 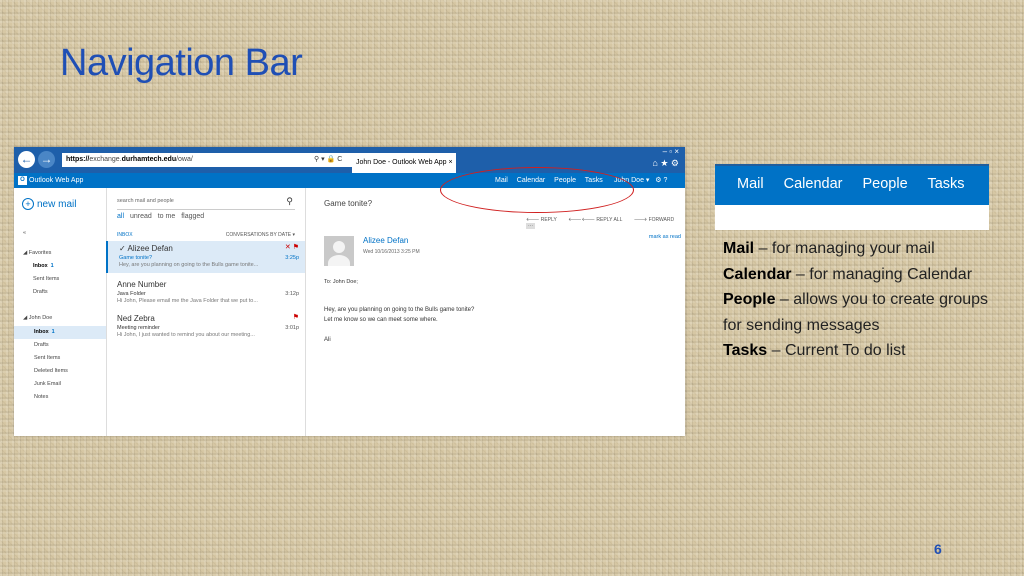 I want to click on reading-date: Wed 10/16/2013 3:25 PM, so click(x=391, y=252).